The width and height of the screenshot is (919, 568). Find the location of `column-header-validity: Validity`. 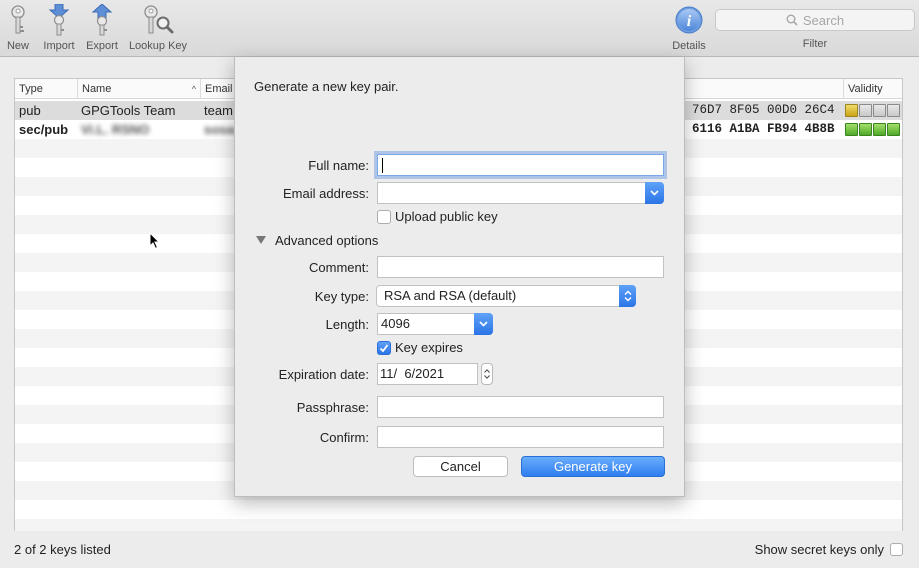

column-header-validity: Validity is located at coordinates (873, 89).